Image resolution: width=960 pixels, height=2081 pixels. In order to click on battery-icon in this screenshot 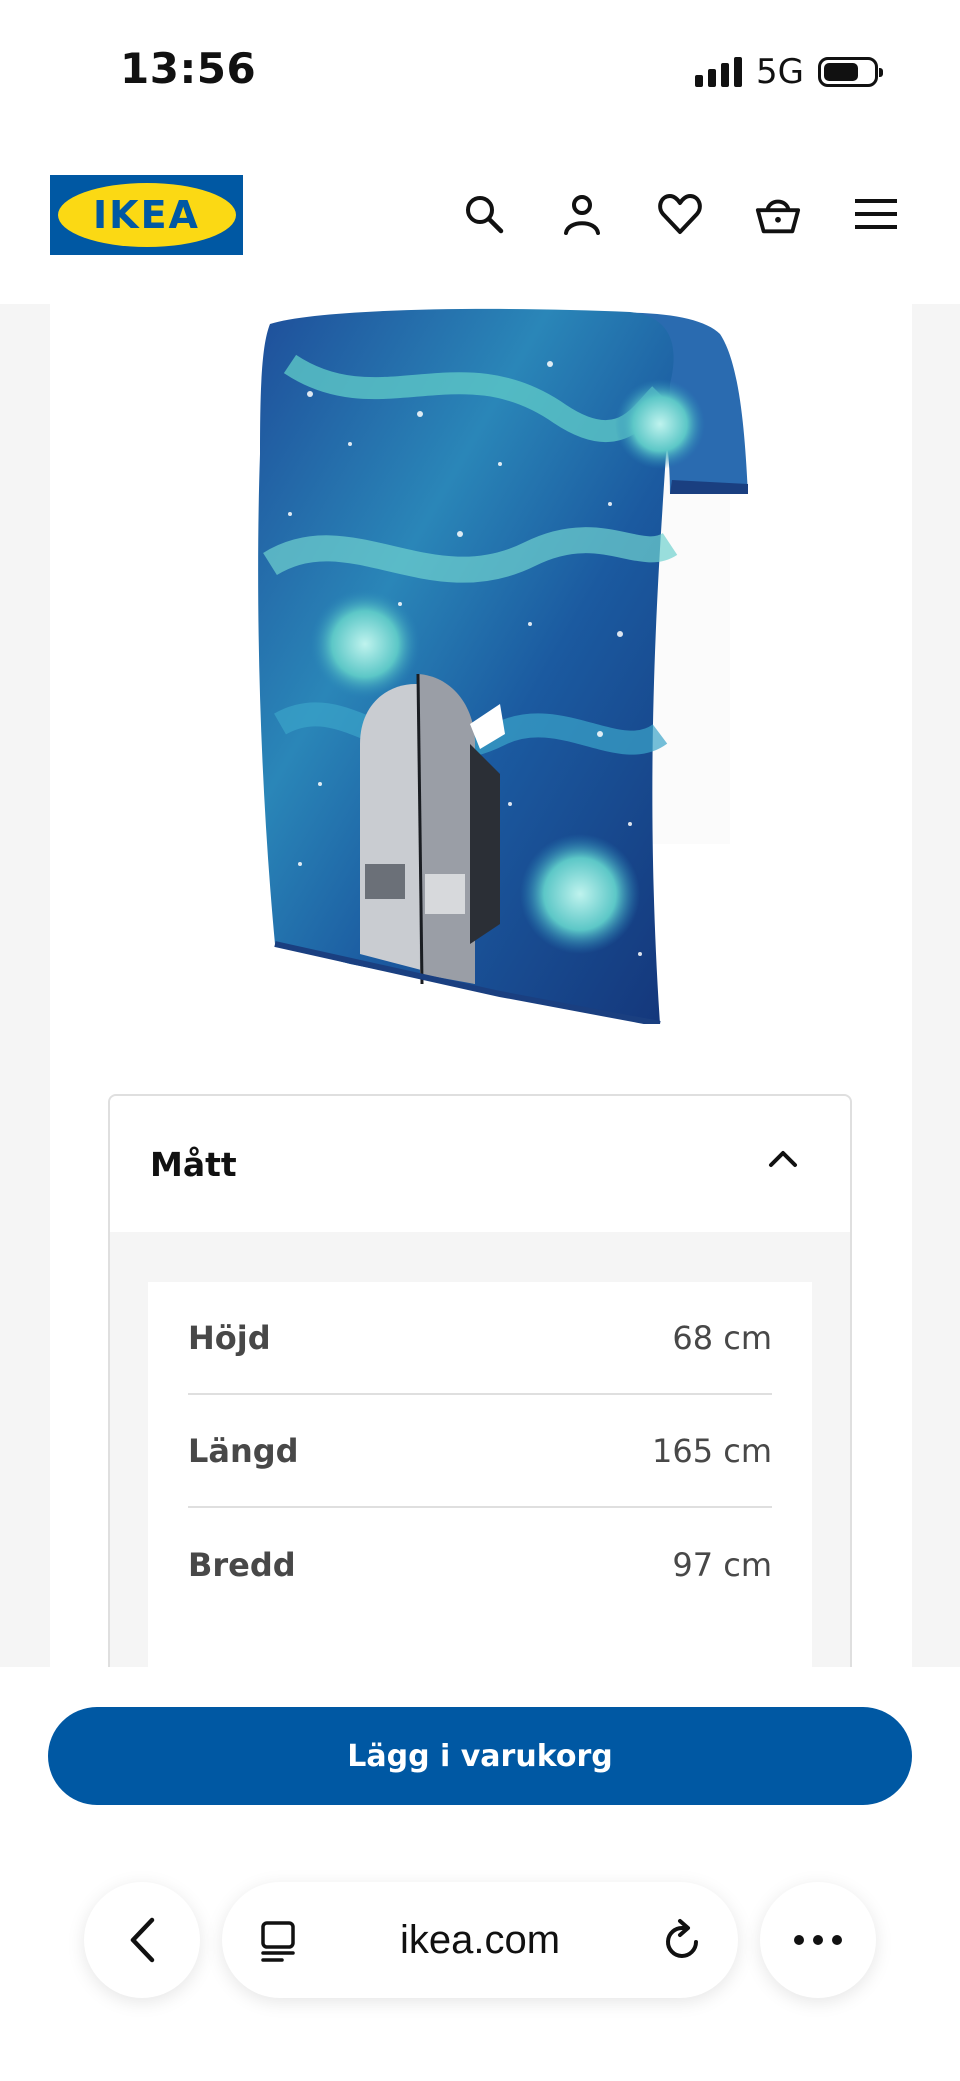, I will do `click(850, 72)`.